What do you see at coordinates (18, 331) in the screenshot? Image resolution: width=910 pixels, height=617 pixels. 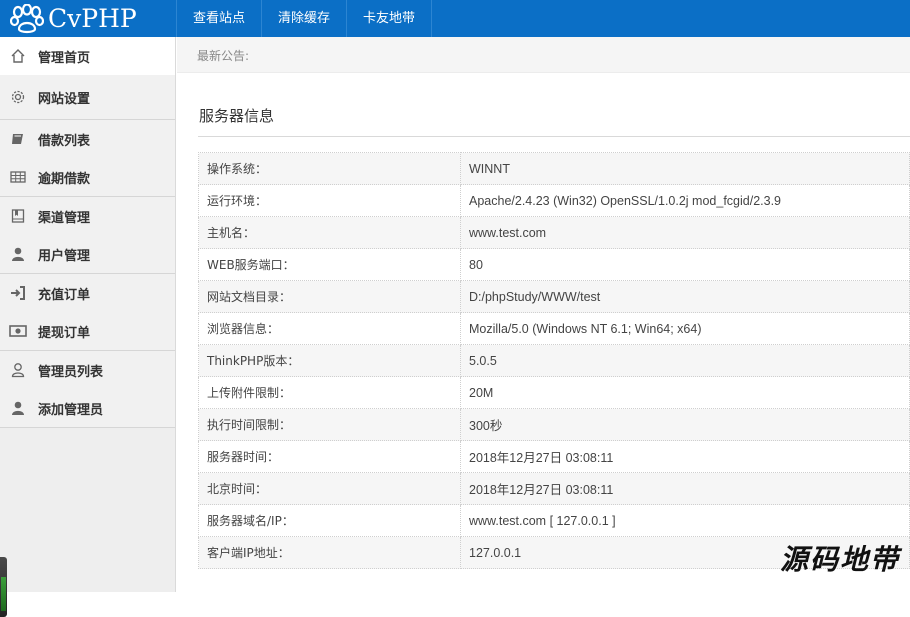 I see `money-icon` at bounding box center [18, 331].